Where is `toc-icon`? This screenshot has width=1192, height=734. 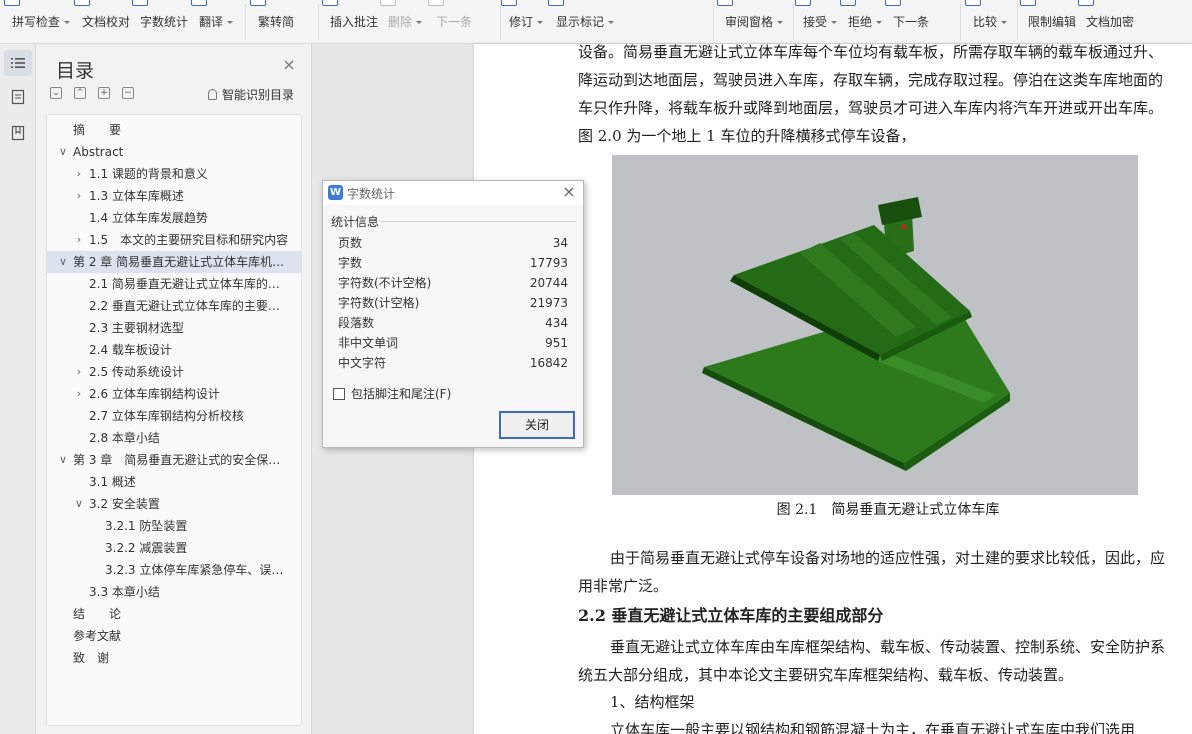 toc-icon is located at coordinates (18, 63).